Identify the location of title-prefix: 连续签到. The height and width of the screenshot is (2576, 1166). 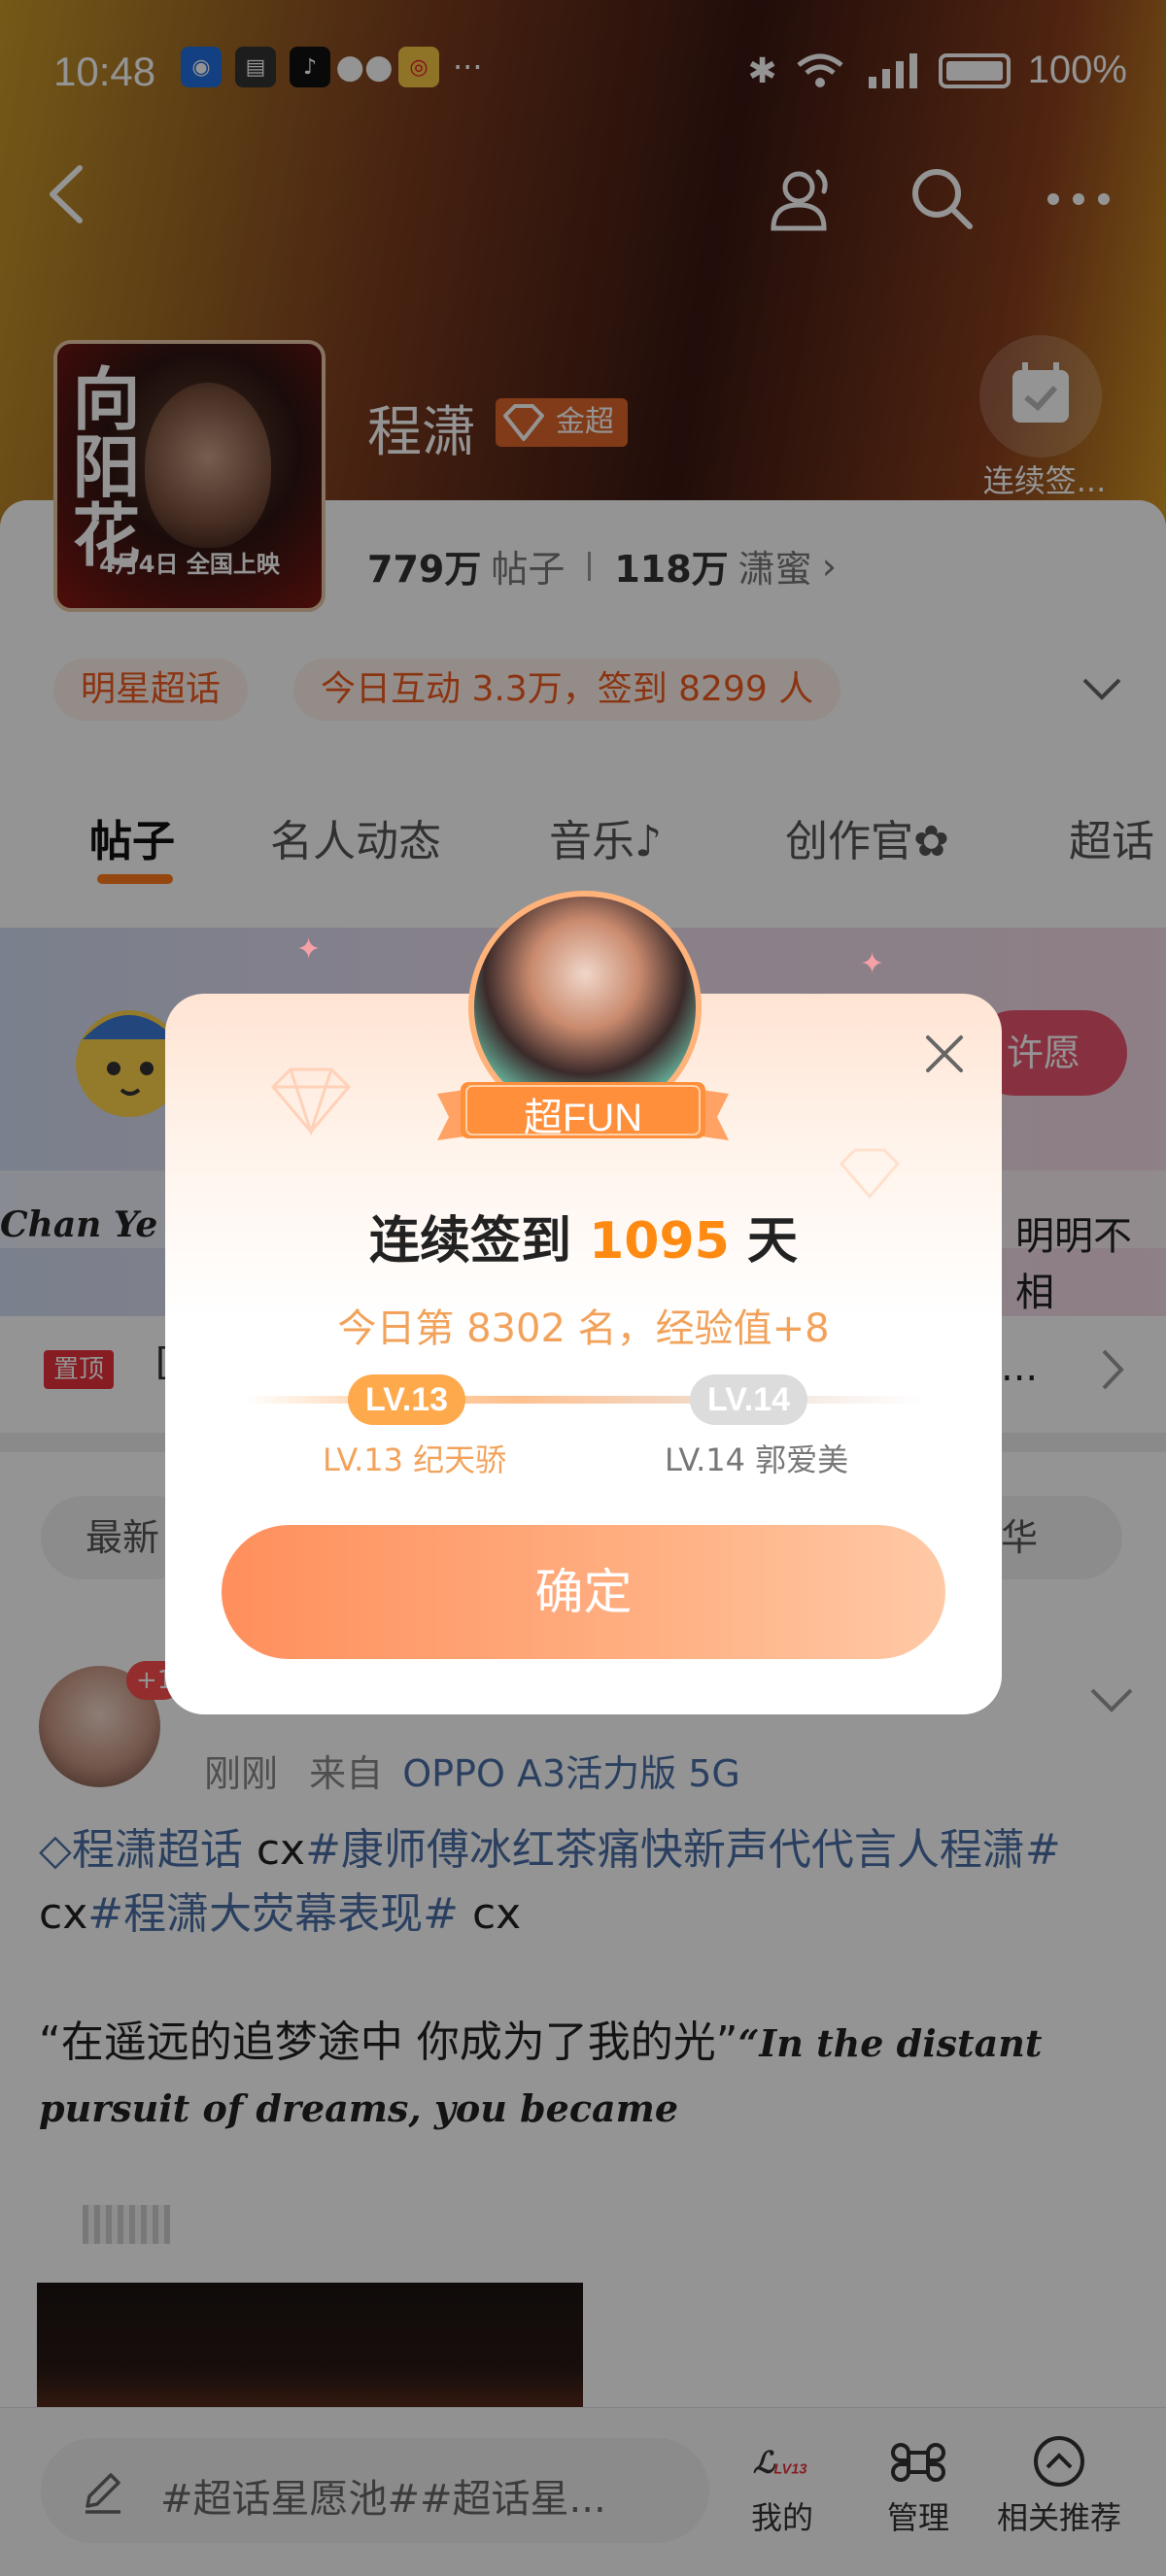
(479, 1241).